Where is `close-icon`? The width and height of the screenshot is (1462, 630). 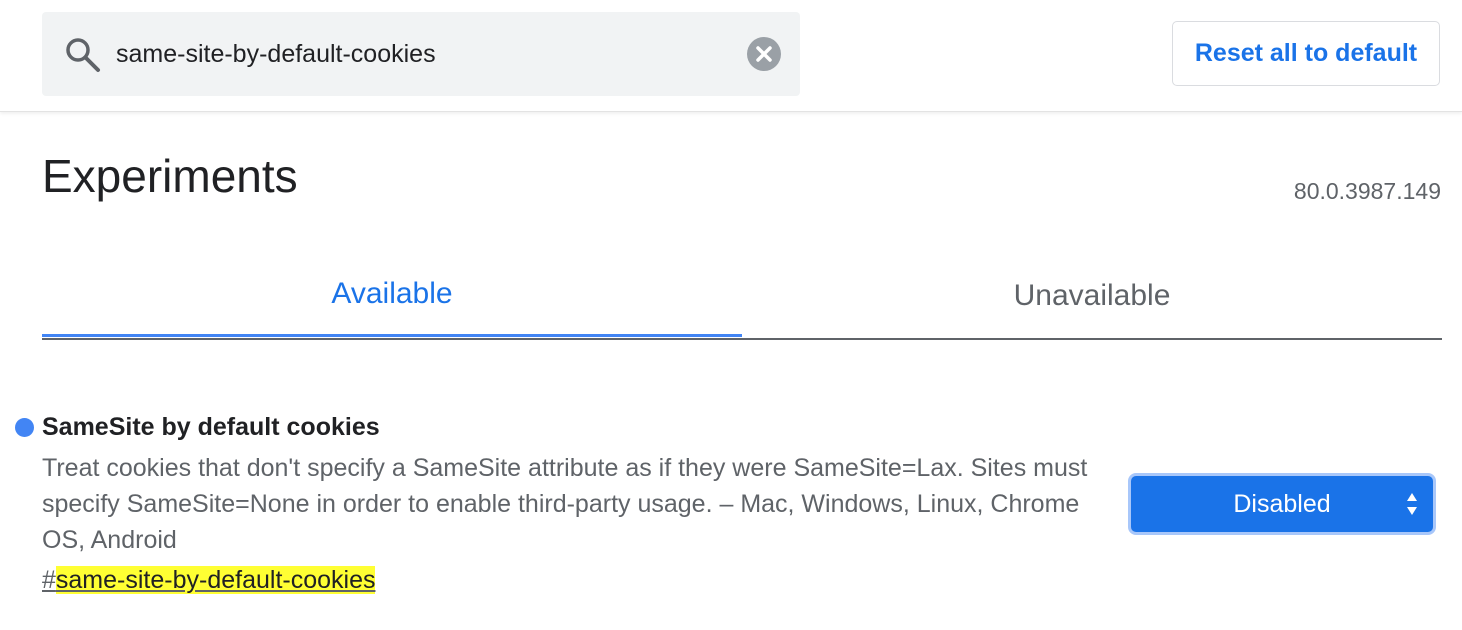 close-icon is located at coordinates (764, 54).